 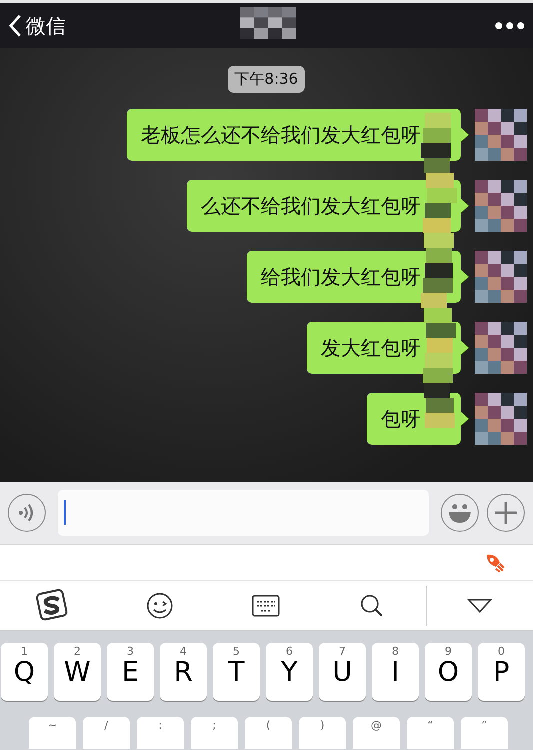 What do you see at coordinates (372, 606) in the screenshot?
I see `search-icon` at bounding box center [372, 606].